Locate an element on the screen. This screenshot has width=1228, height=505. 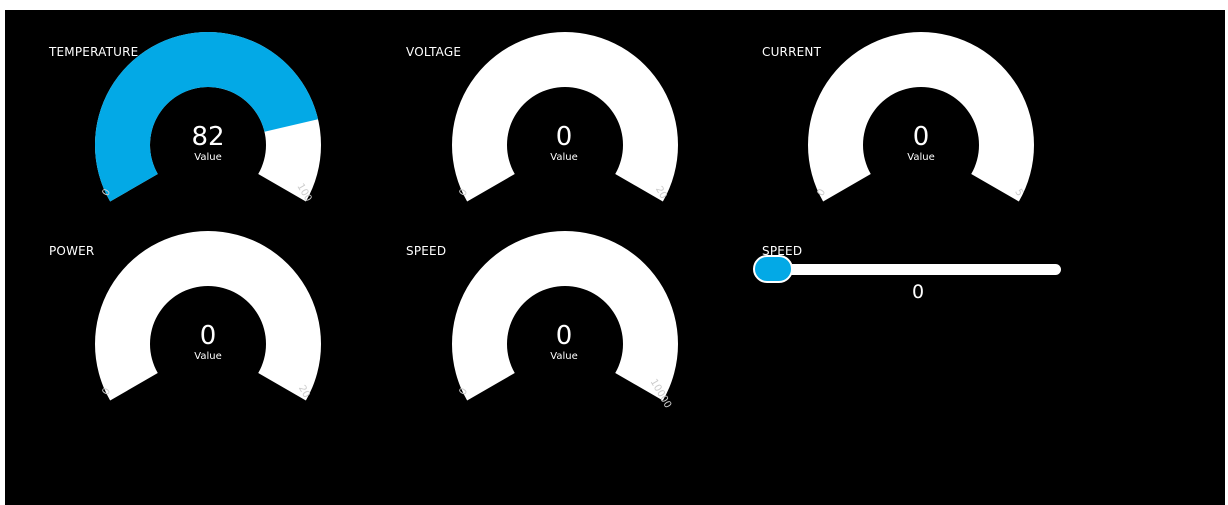
gauge-temperature: TEMPERATURE 82 Value 0 100 is located at coordinates (199, 123).